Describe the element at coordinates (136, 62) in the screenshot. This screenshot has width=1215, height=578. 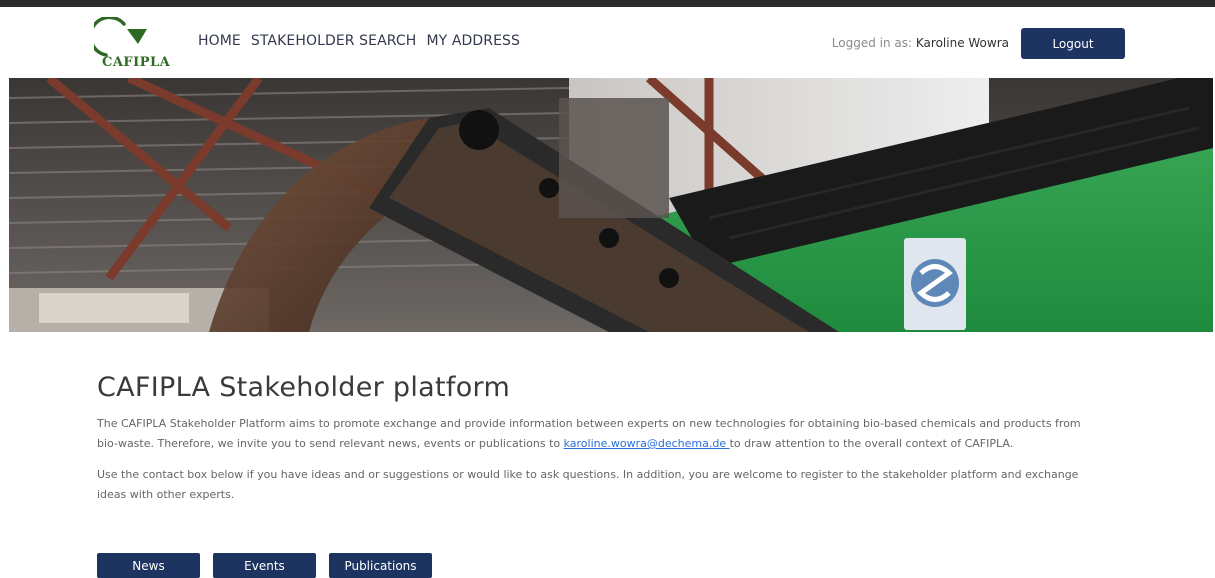
I see `logo-text: CAFIPLA` at that location.